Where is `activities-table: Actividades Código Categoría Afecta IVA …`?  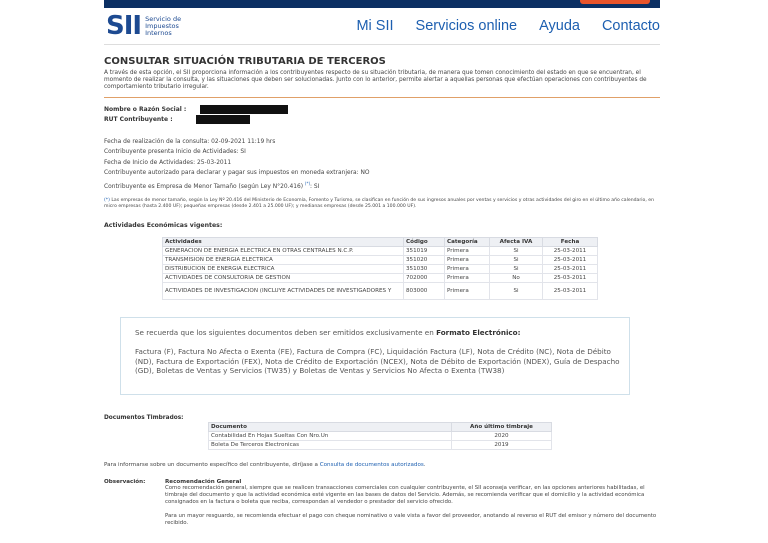 activities-table: Actividades Código Categoría Afecta IVA … is located at coordinates (380, 268).